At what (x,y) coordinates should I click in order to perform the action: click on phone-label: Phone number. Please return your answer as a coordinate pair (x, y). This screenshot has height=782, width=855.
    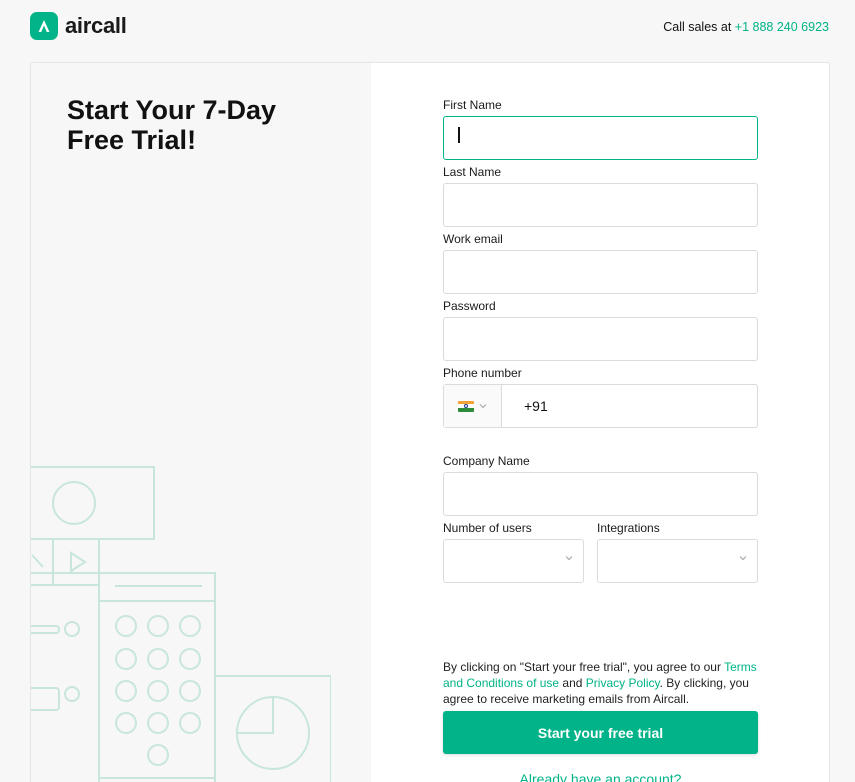
    Looking at the image, I should click on (482, 373).